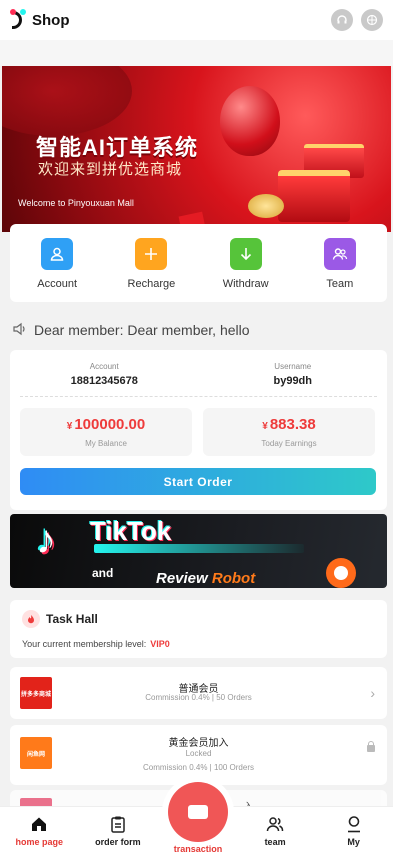 Image resolution: width=393 pixels, height=854 pixels. I want to click on account-number-label: Account, so click(104, 366).